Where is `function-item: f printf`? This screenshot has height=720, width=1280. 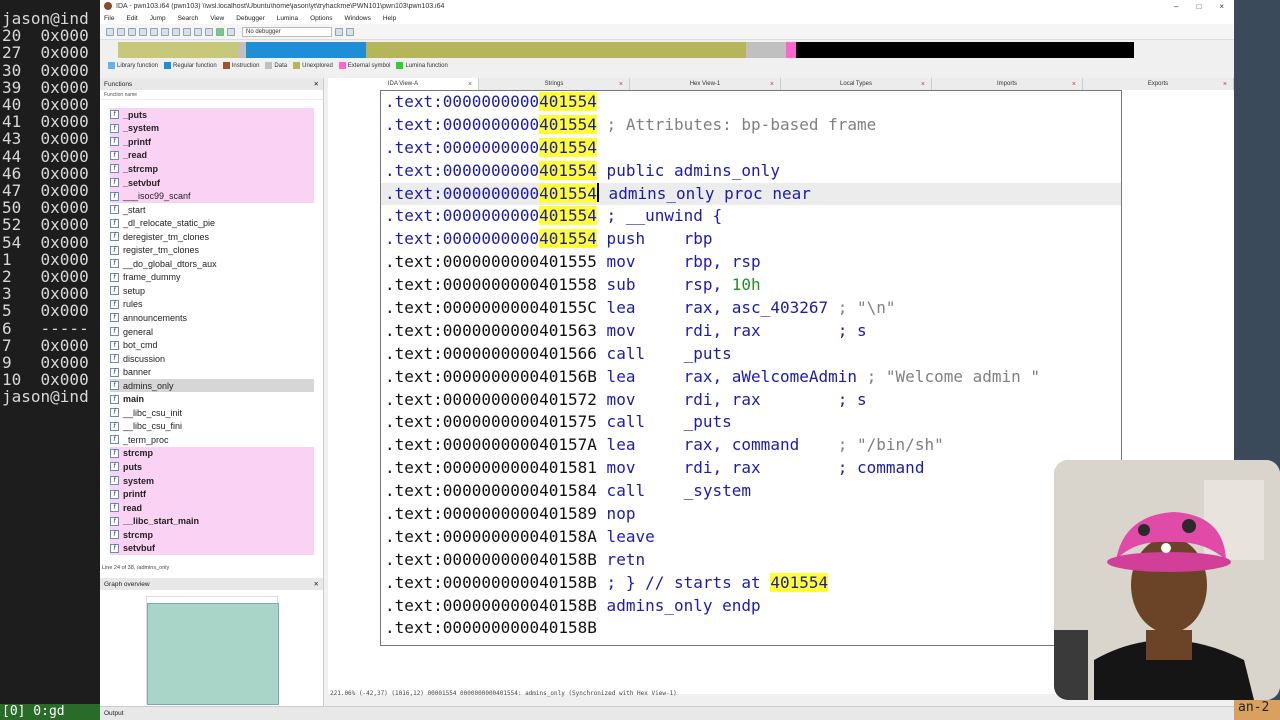 function-item: f printf is located at coordinates (212, 494).